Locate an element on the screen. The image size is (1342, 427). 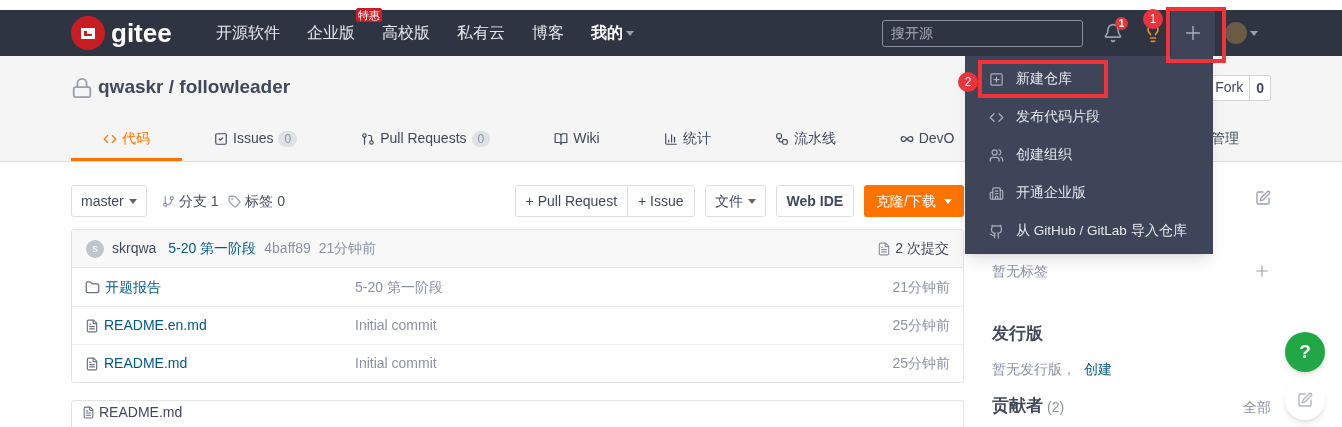
feedback-button is located at coordinates (1305, 400).